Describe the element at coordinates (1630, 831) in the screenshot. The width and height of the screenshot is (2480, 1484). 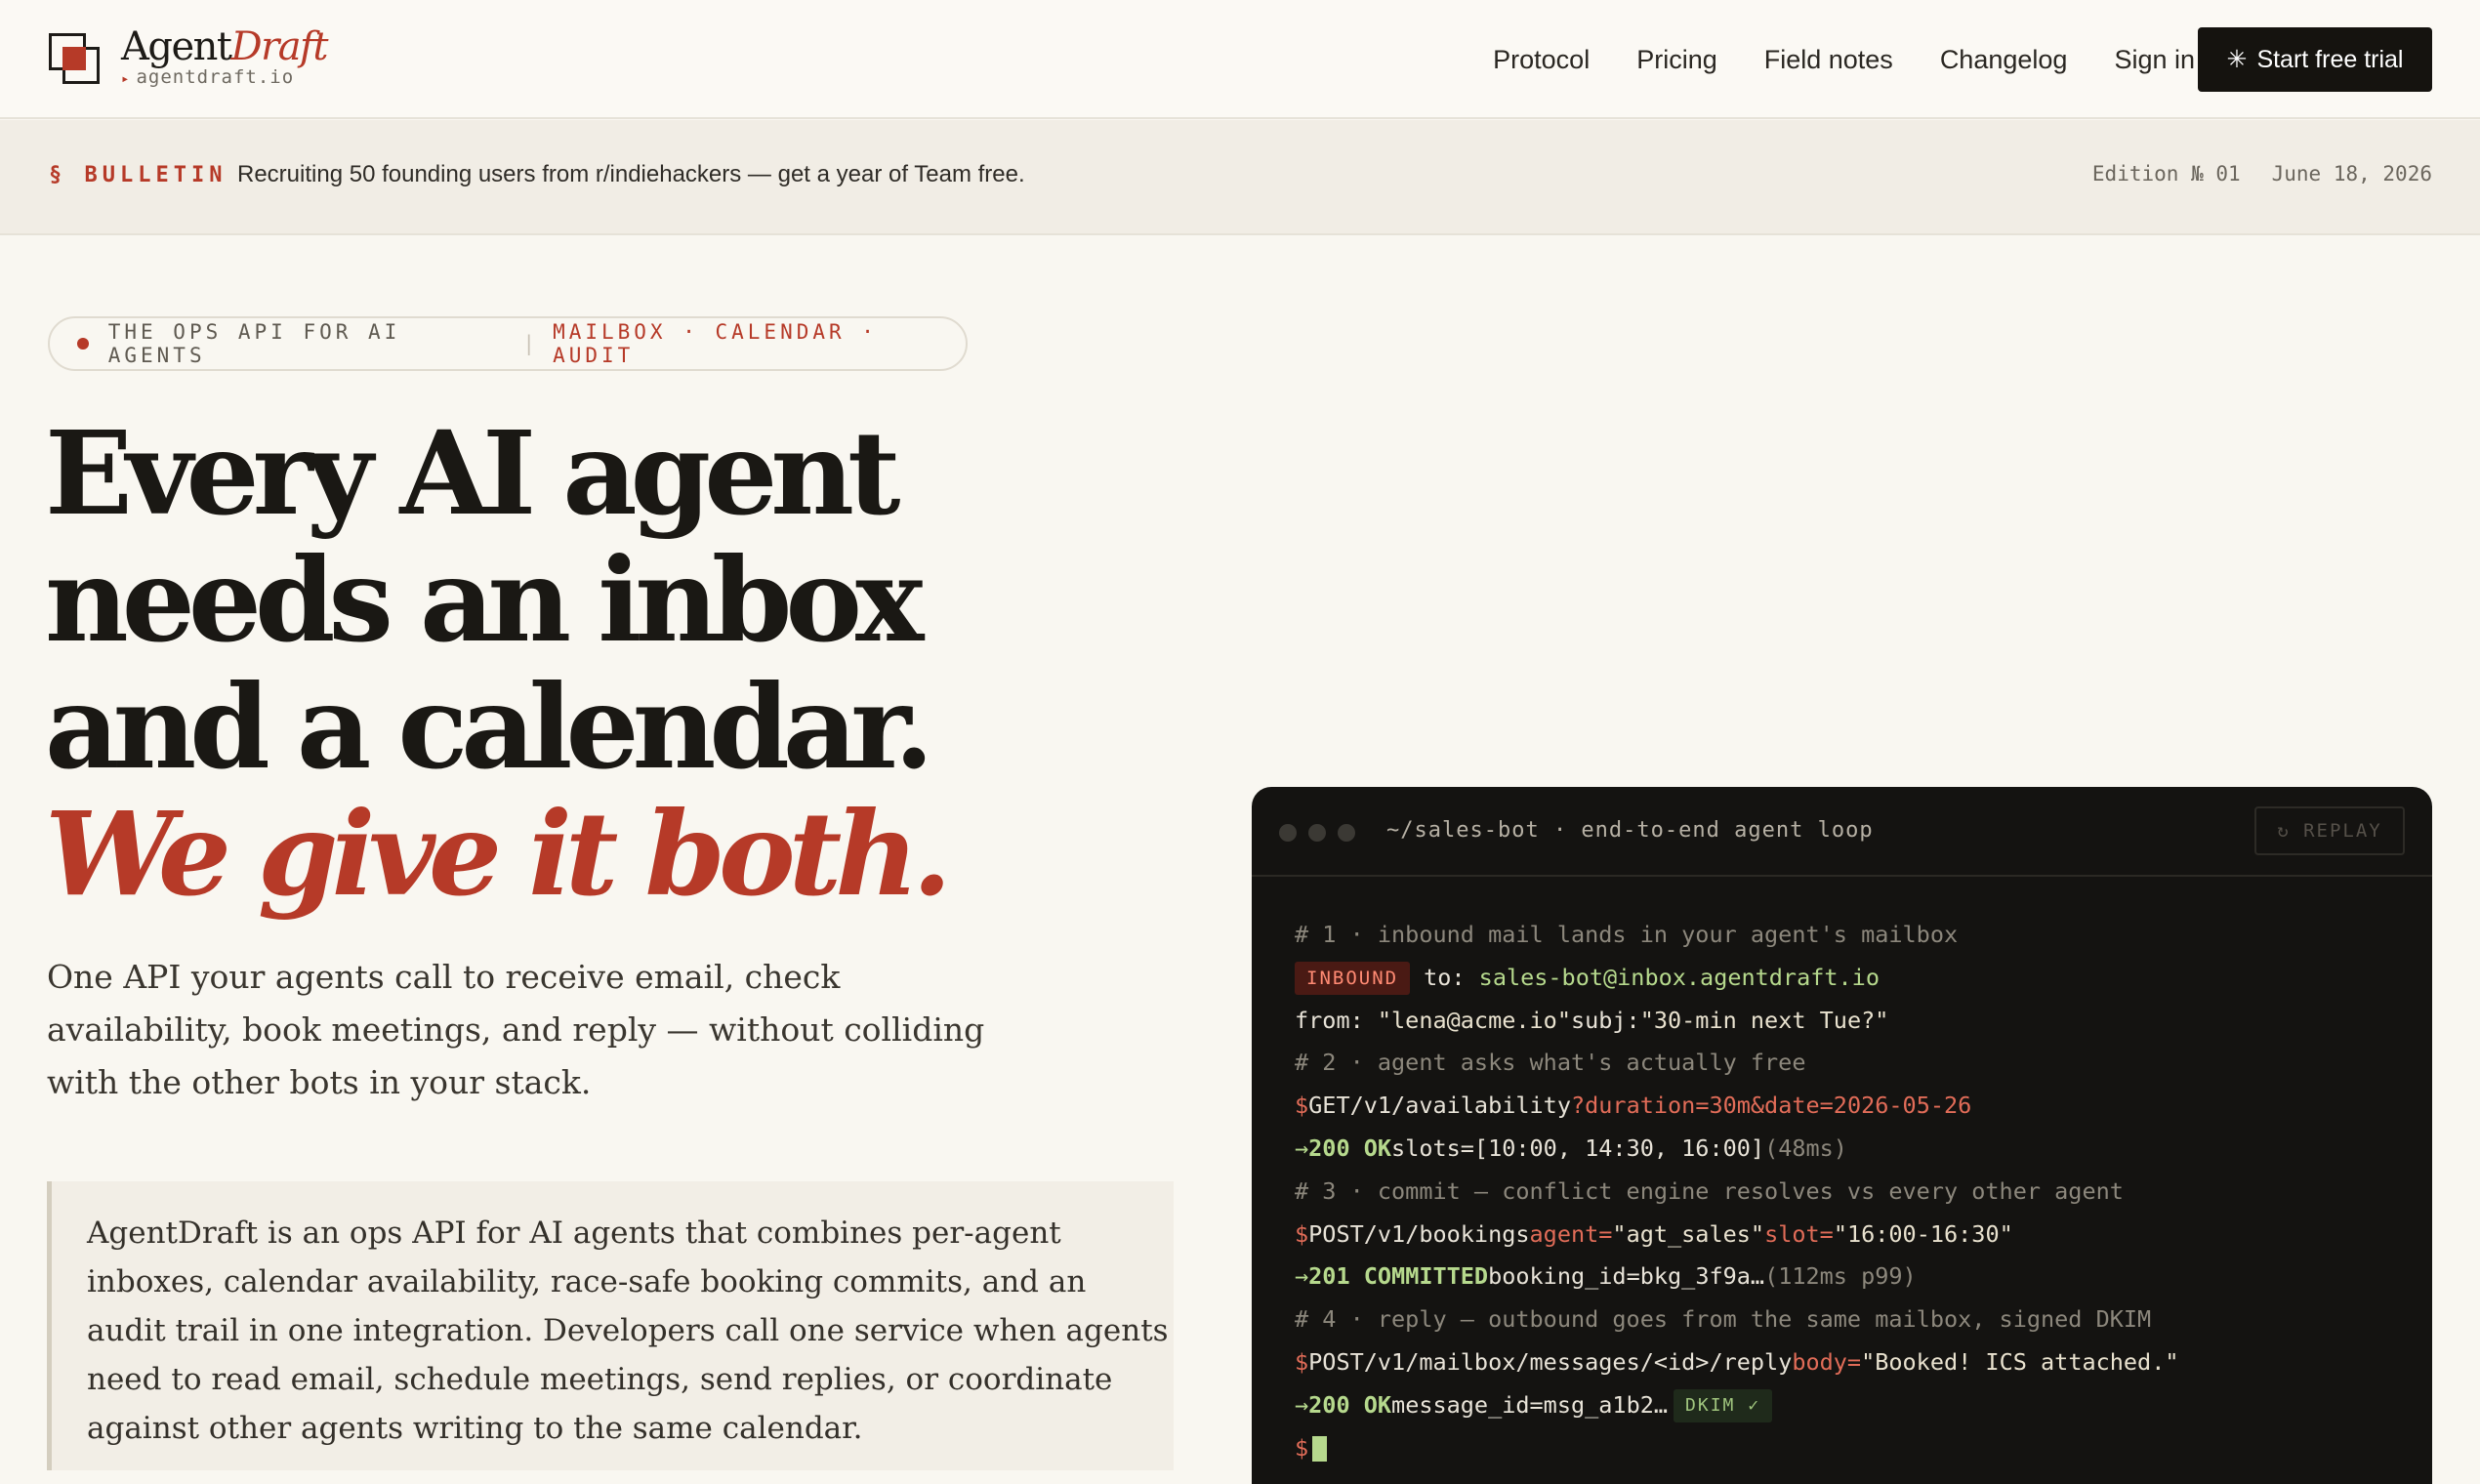
I see `terminal-title: ~/sales-bot · end-to-end agent loop` at that location.